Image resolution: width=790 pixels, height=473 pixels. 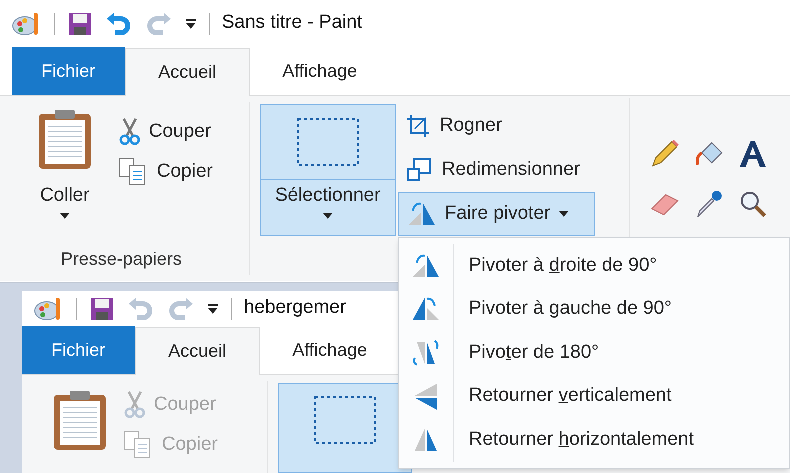 I want to click on pencil-icon, so click(x=665, y=153).